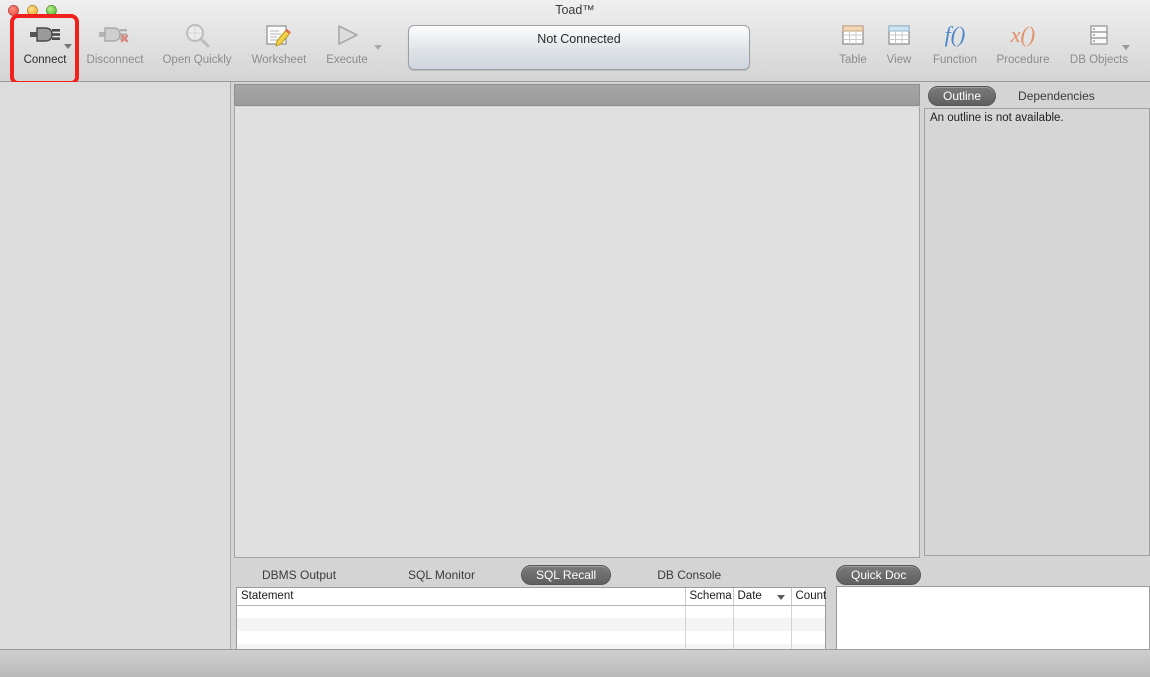 This screenshot has height=677, width=1150. What do you see at coordinates (45, 60) in the screenshot?
I see `toolbar-label-connect: Connect` at bounding box center [45, 60].